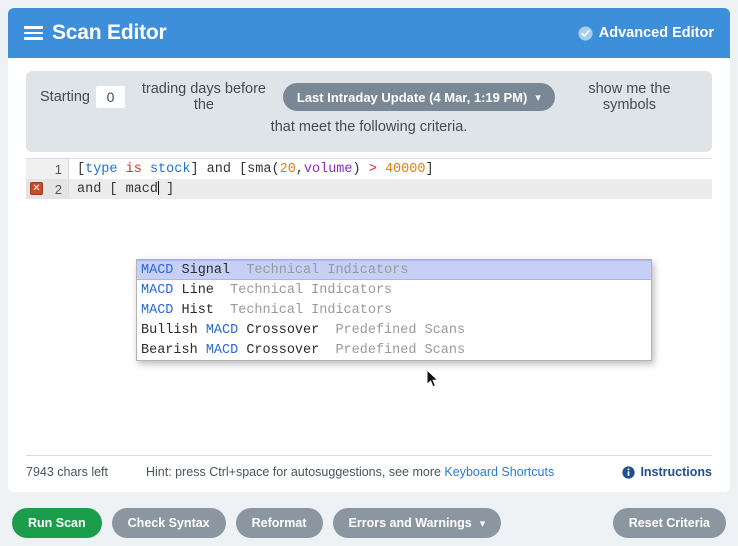  What do you see at coordinates (287, 169) in the screenshot?
I see `code-token: 20` at bounding box center [287, 169].